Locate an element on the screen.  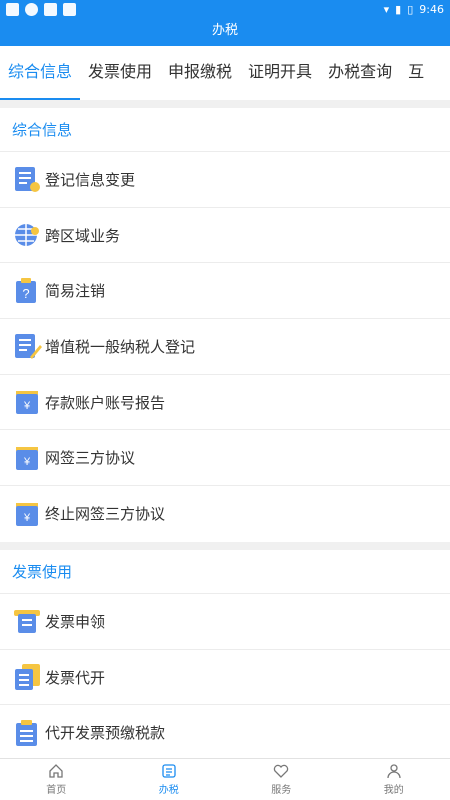
tab-invoice-use: 发票使用 is located at coordinates (120, 73).